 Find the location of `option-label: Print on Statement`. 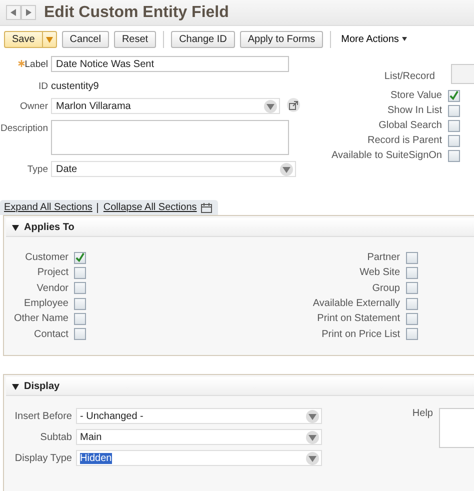

option-label: Print on Statement is located at coordinates (358, 318).